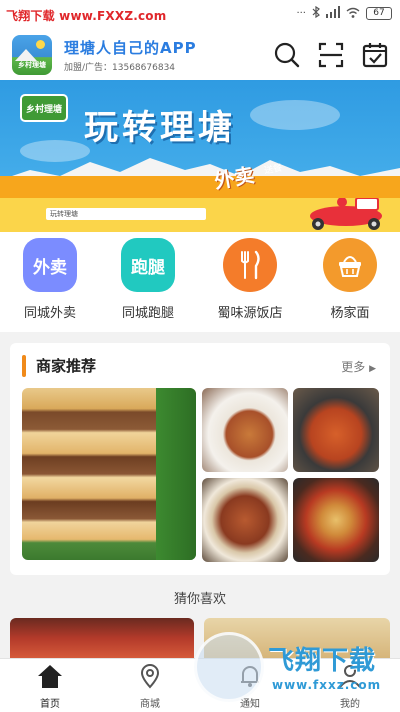  Describe the element at coordinates (229, 667) in the screenshot. I see `watermark-emblem` at that location.